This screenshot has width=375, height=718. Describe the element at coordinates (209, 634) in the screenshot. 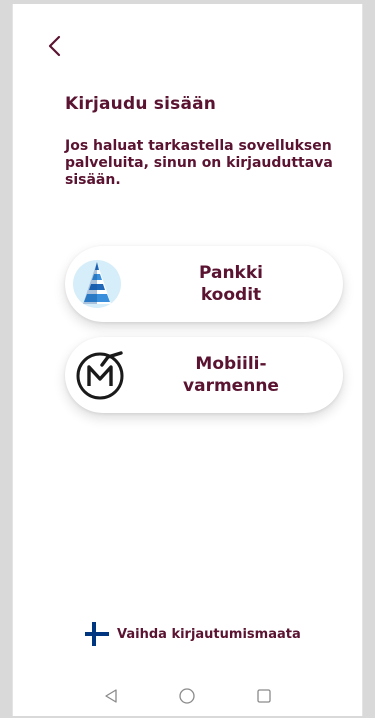

I see `change-login-country-label: Vaihda kirjautumismaata` at that location.